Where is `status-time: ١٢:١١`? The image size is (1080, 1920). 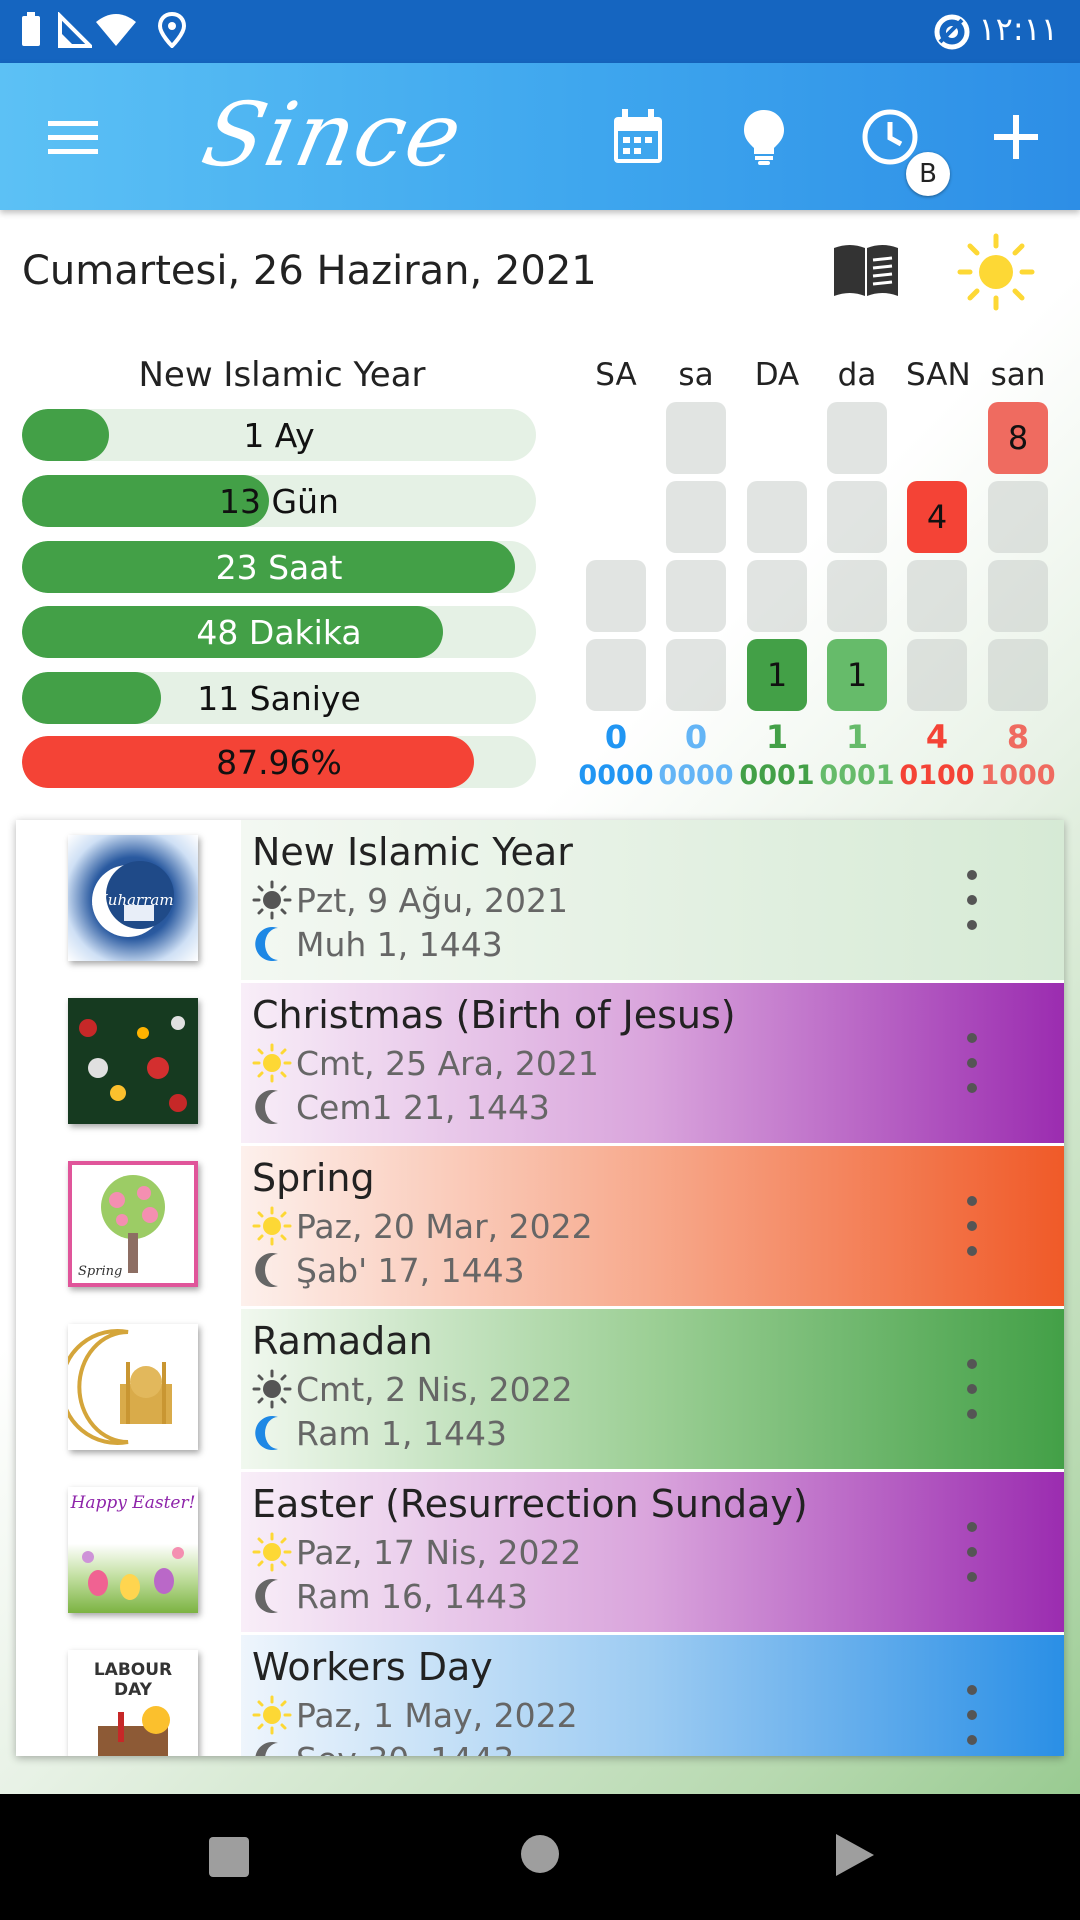
status-time: ١٢:١١ is located at coordinates (1018, 29).